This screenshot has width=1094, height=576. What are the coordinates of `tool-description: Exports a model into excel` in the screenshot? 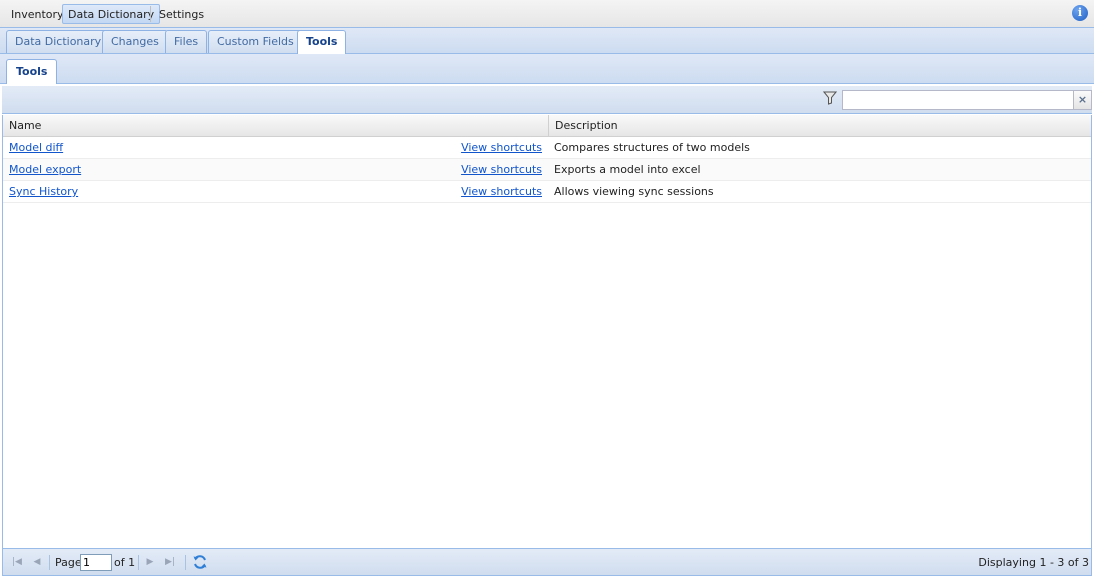 It's located at (627, 169).